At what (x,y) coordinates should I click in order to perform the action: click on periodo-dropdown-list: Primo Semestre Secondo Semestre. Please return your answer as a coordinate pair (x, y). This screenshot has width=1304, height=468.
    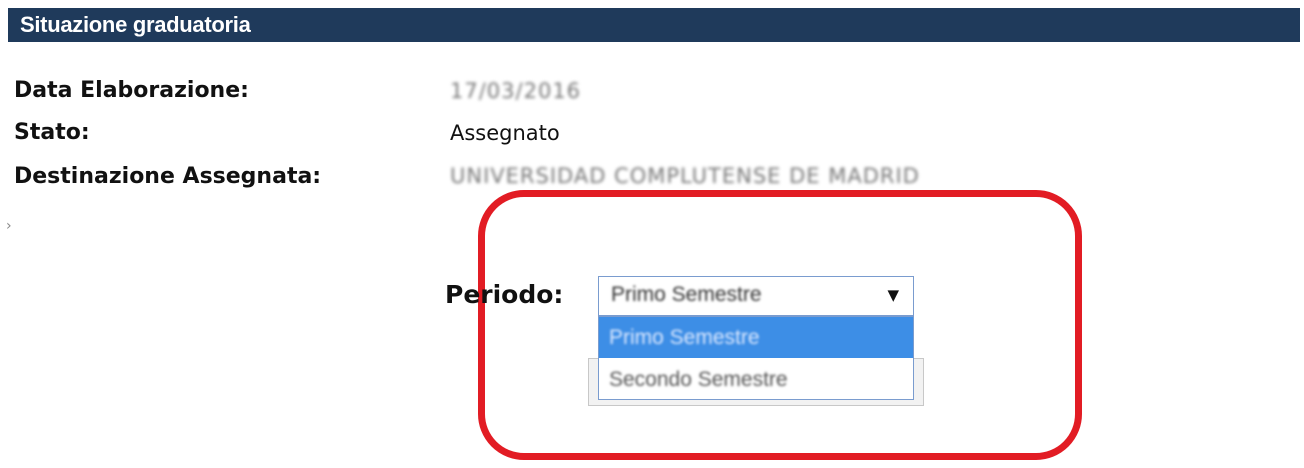
    Looking at the image, I should click on (756, 358).